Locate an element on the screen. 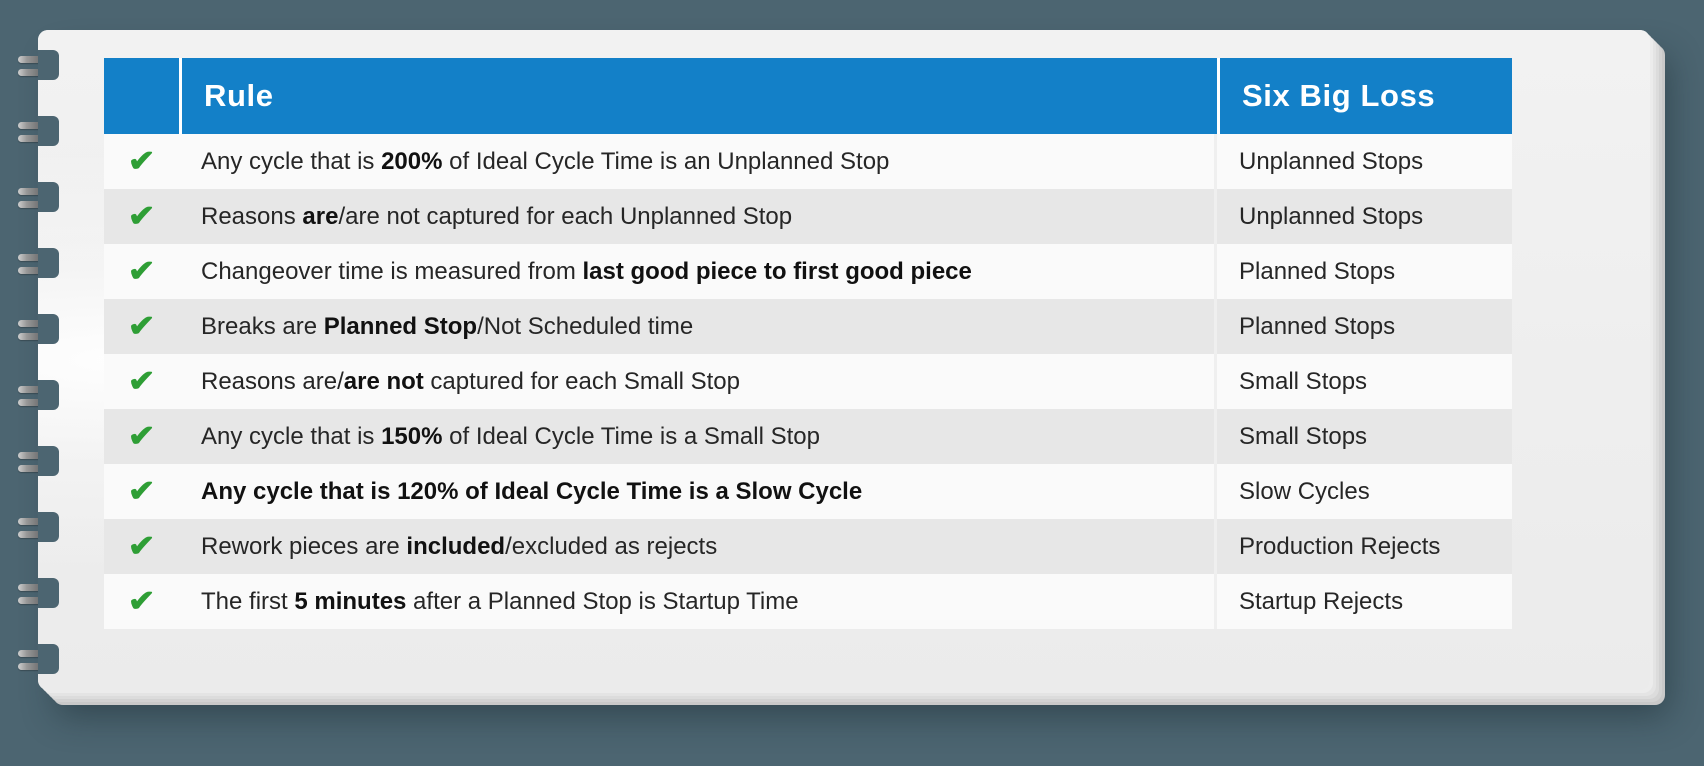 The image size is (1704, 766). row-six-big-loss-cell: Startup Rejects is located at coordinates (1364, 601).